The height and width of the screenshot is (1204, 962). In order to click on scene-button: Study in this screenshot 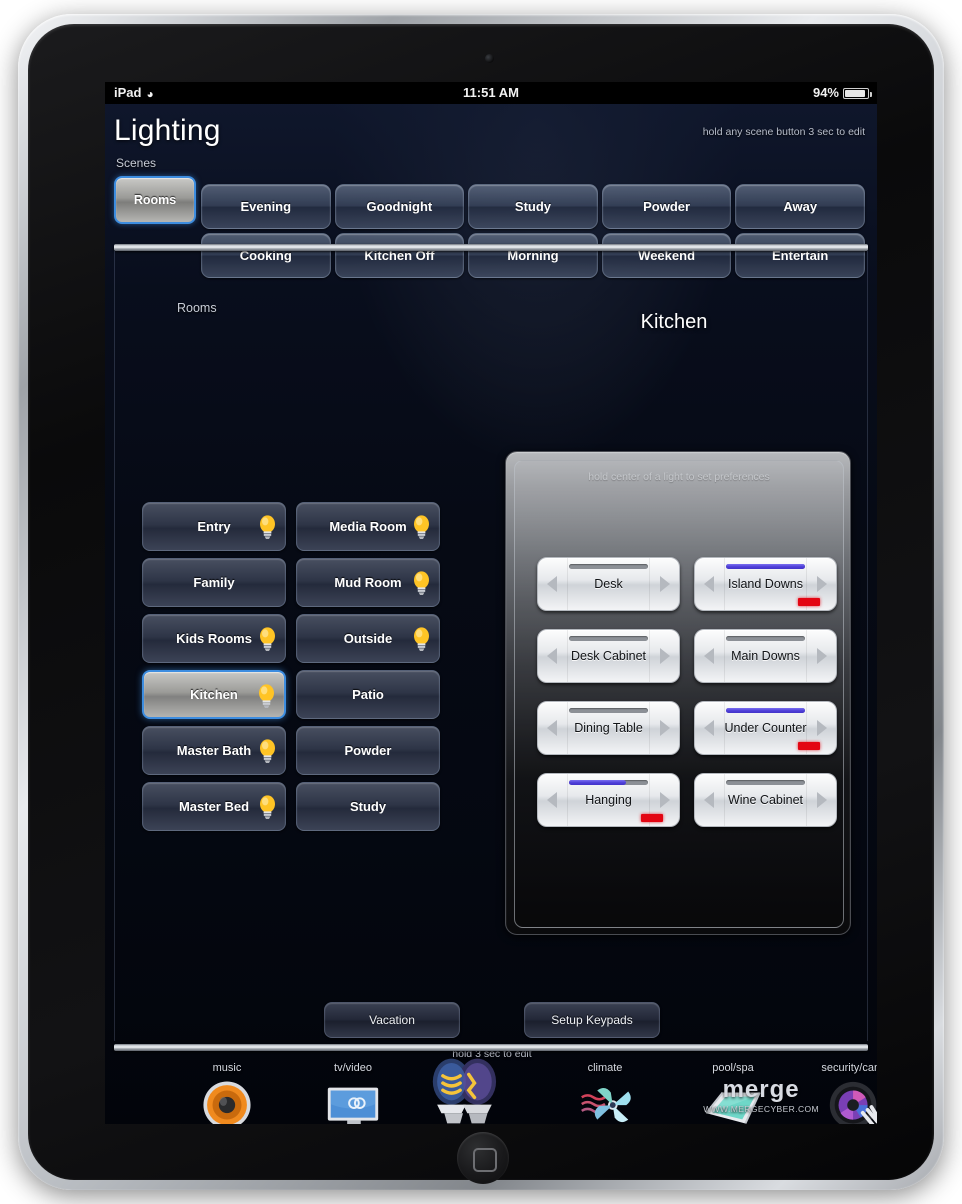, I will do `click(533, 206)`.